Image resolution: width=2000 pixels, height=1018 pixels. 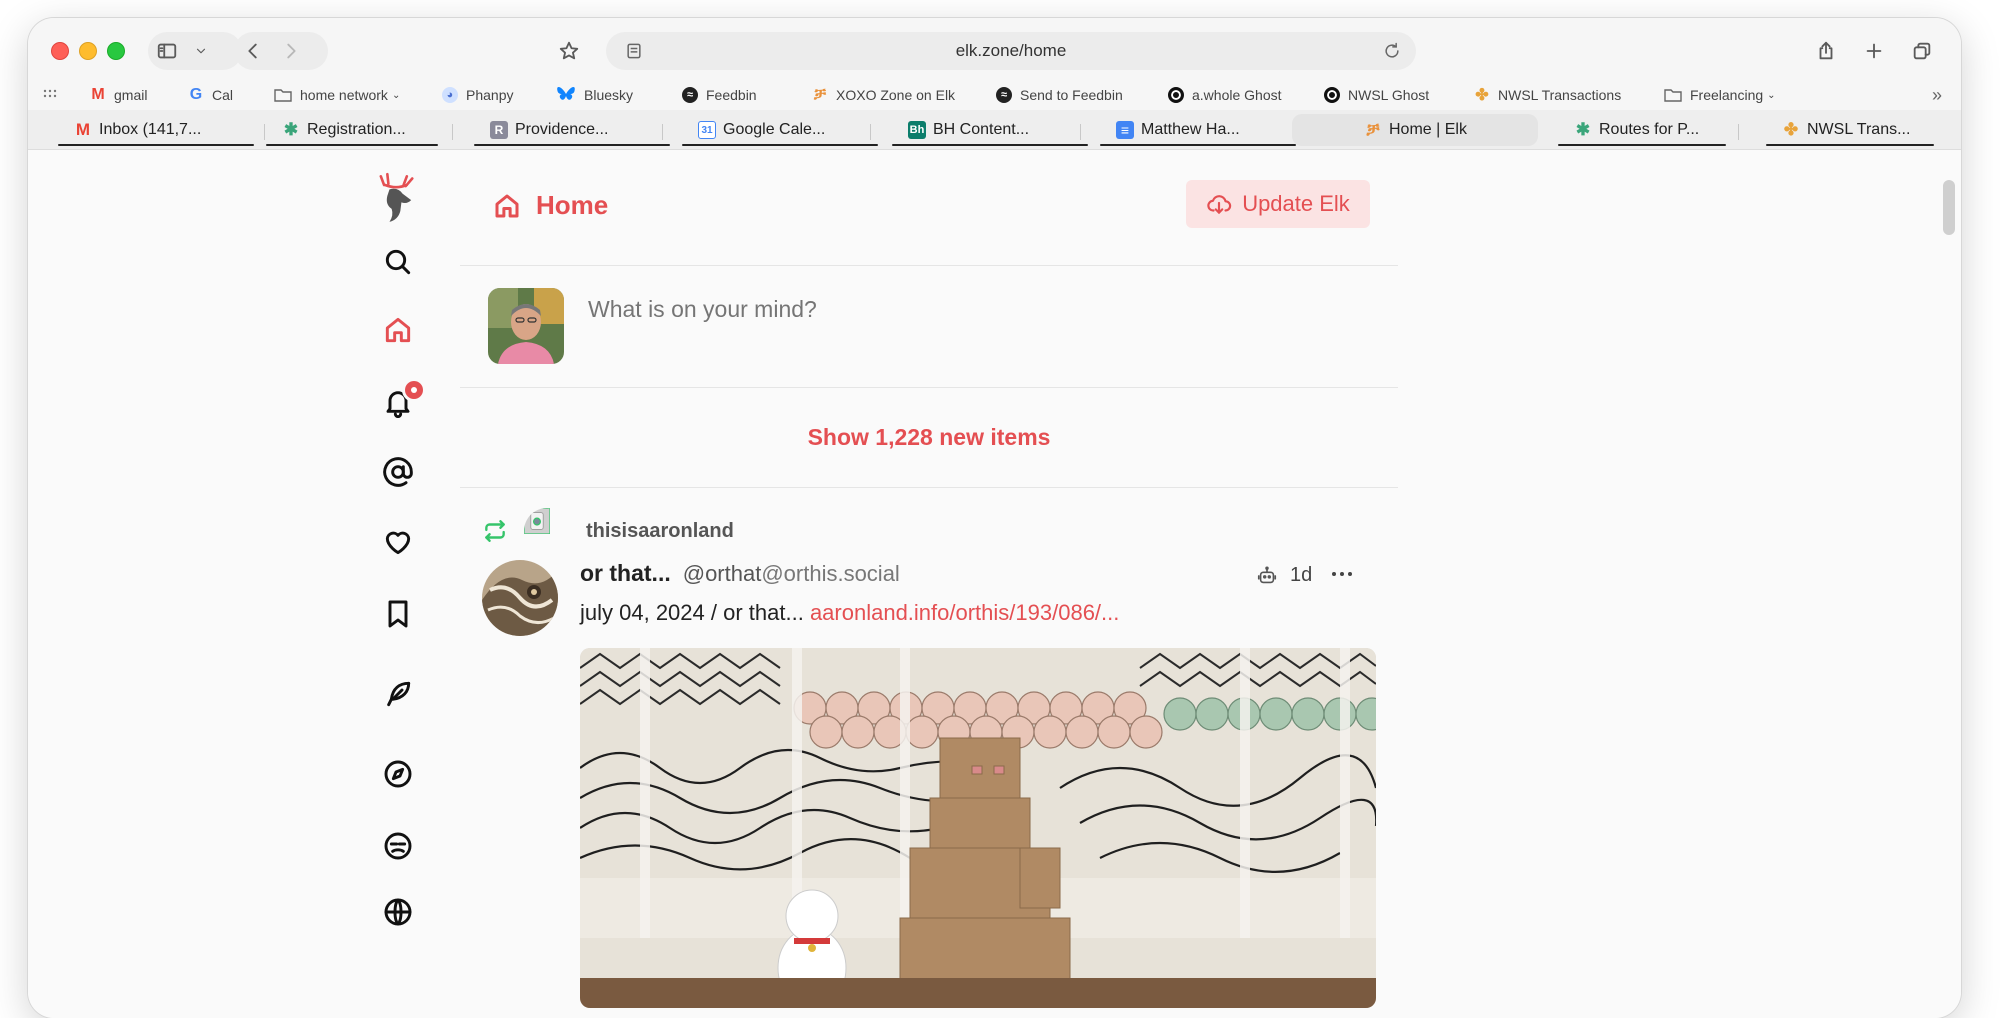 I want to click on page-title: Home, so click(x=550, y=205).